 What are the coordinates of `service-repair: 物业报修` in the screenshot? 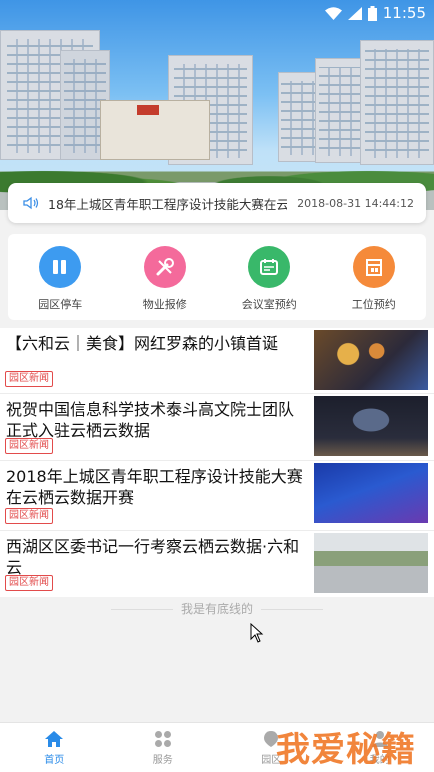 It's located at (165, 277).